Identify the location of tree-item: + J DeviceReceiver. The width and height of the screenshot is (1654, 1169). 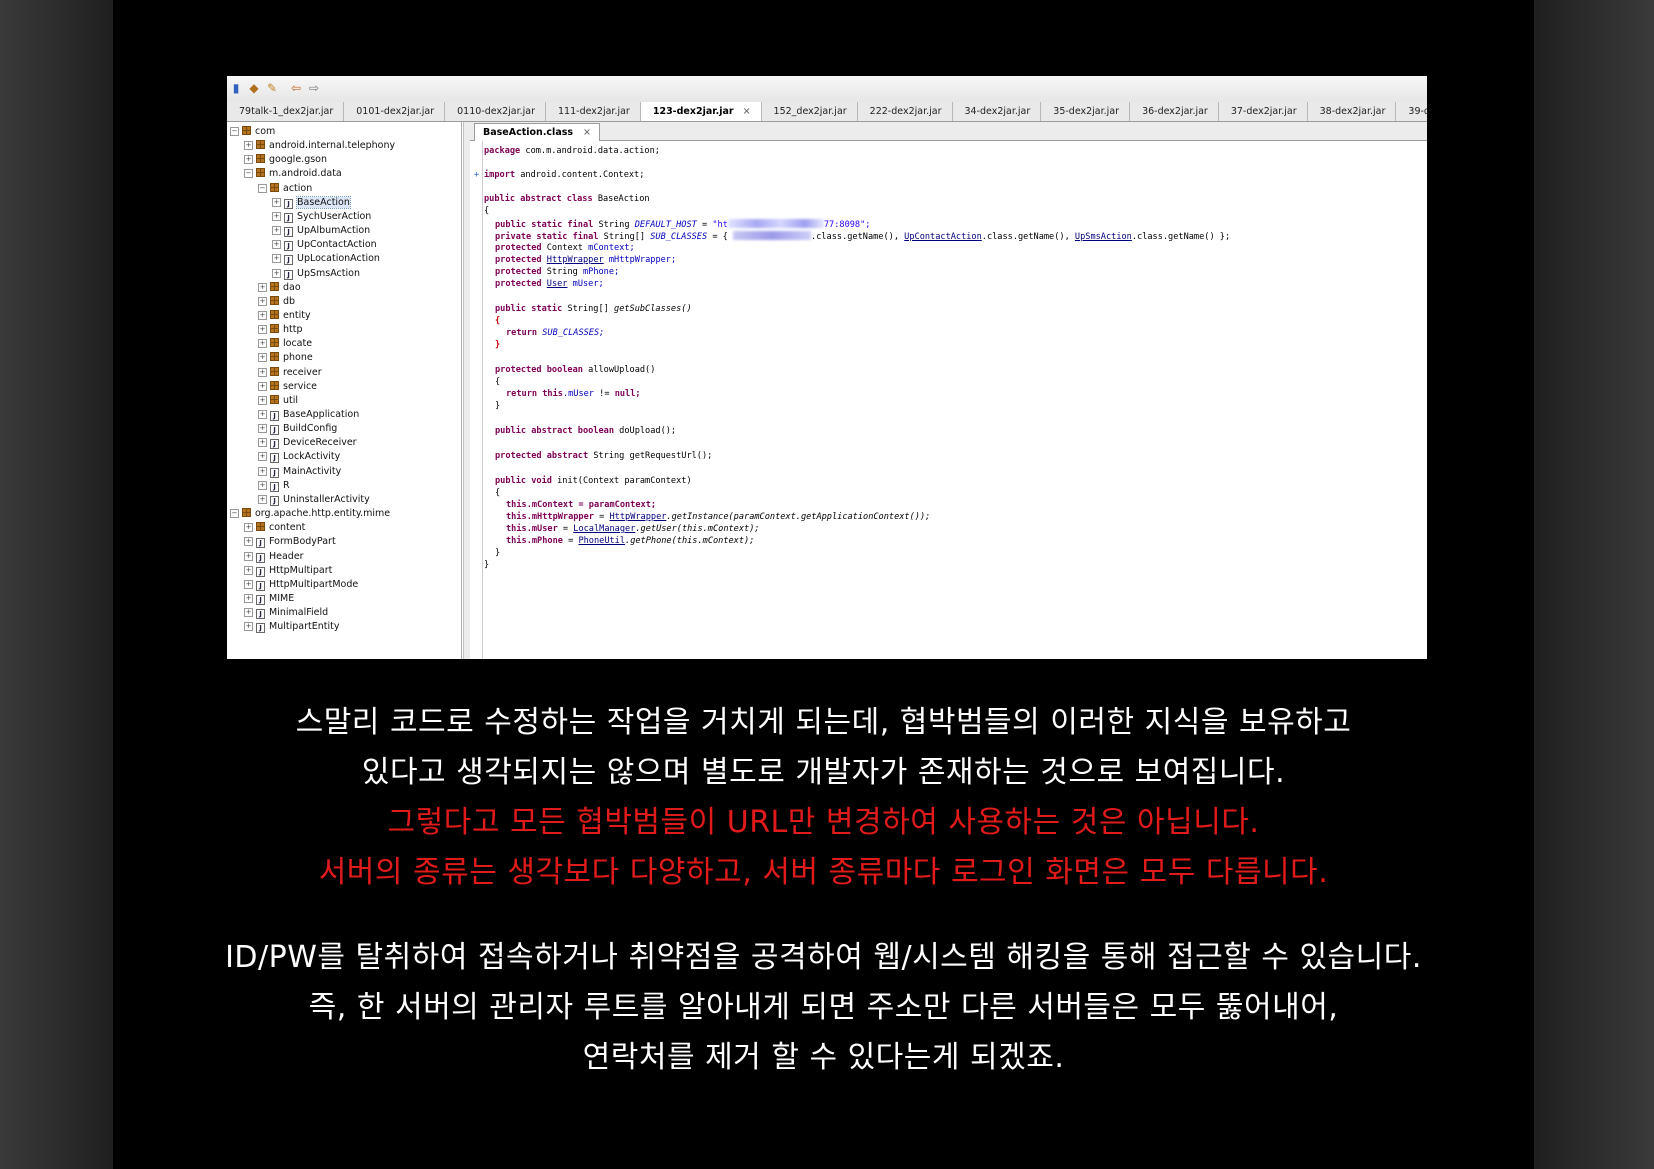
(307, 443).